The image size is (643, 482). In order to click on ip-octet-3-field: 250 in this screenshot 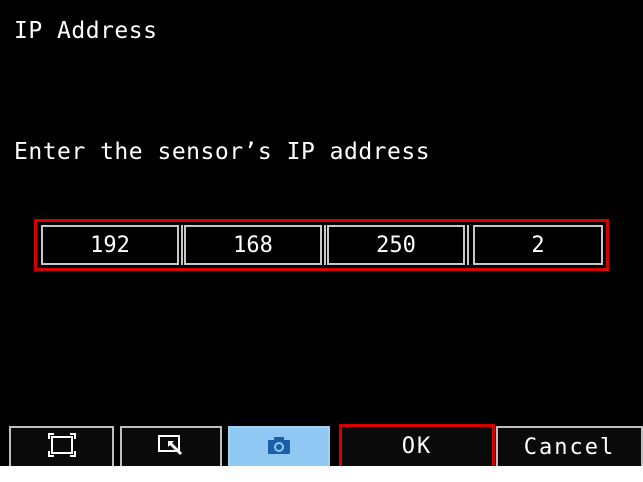, I will do `click(398, 245)`.